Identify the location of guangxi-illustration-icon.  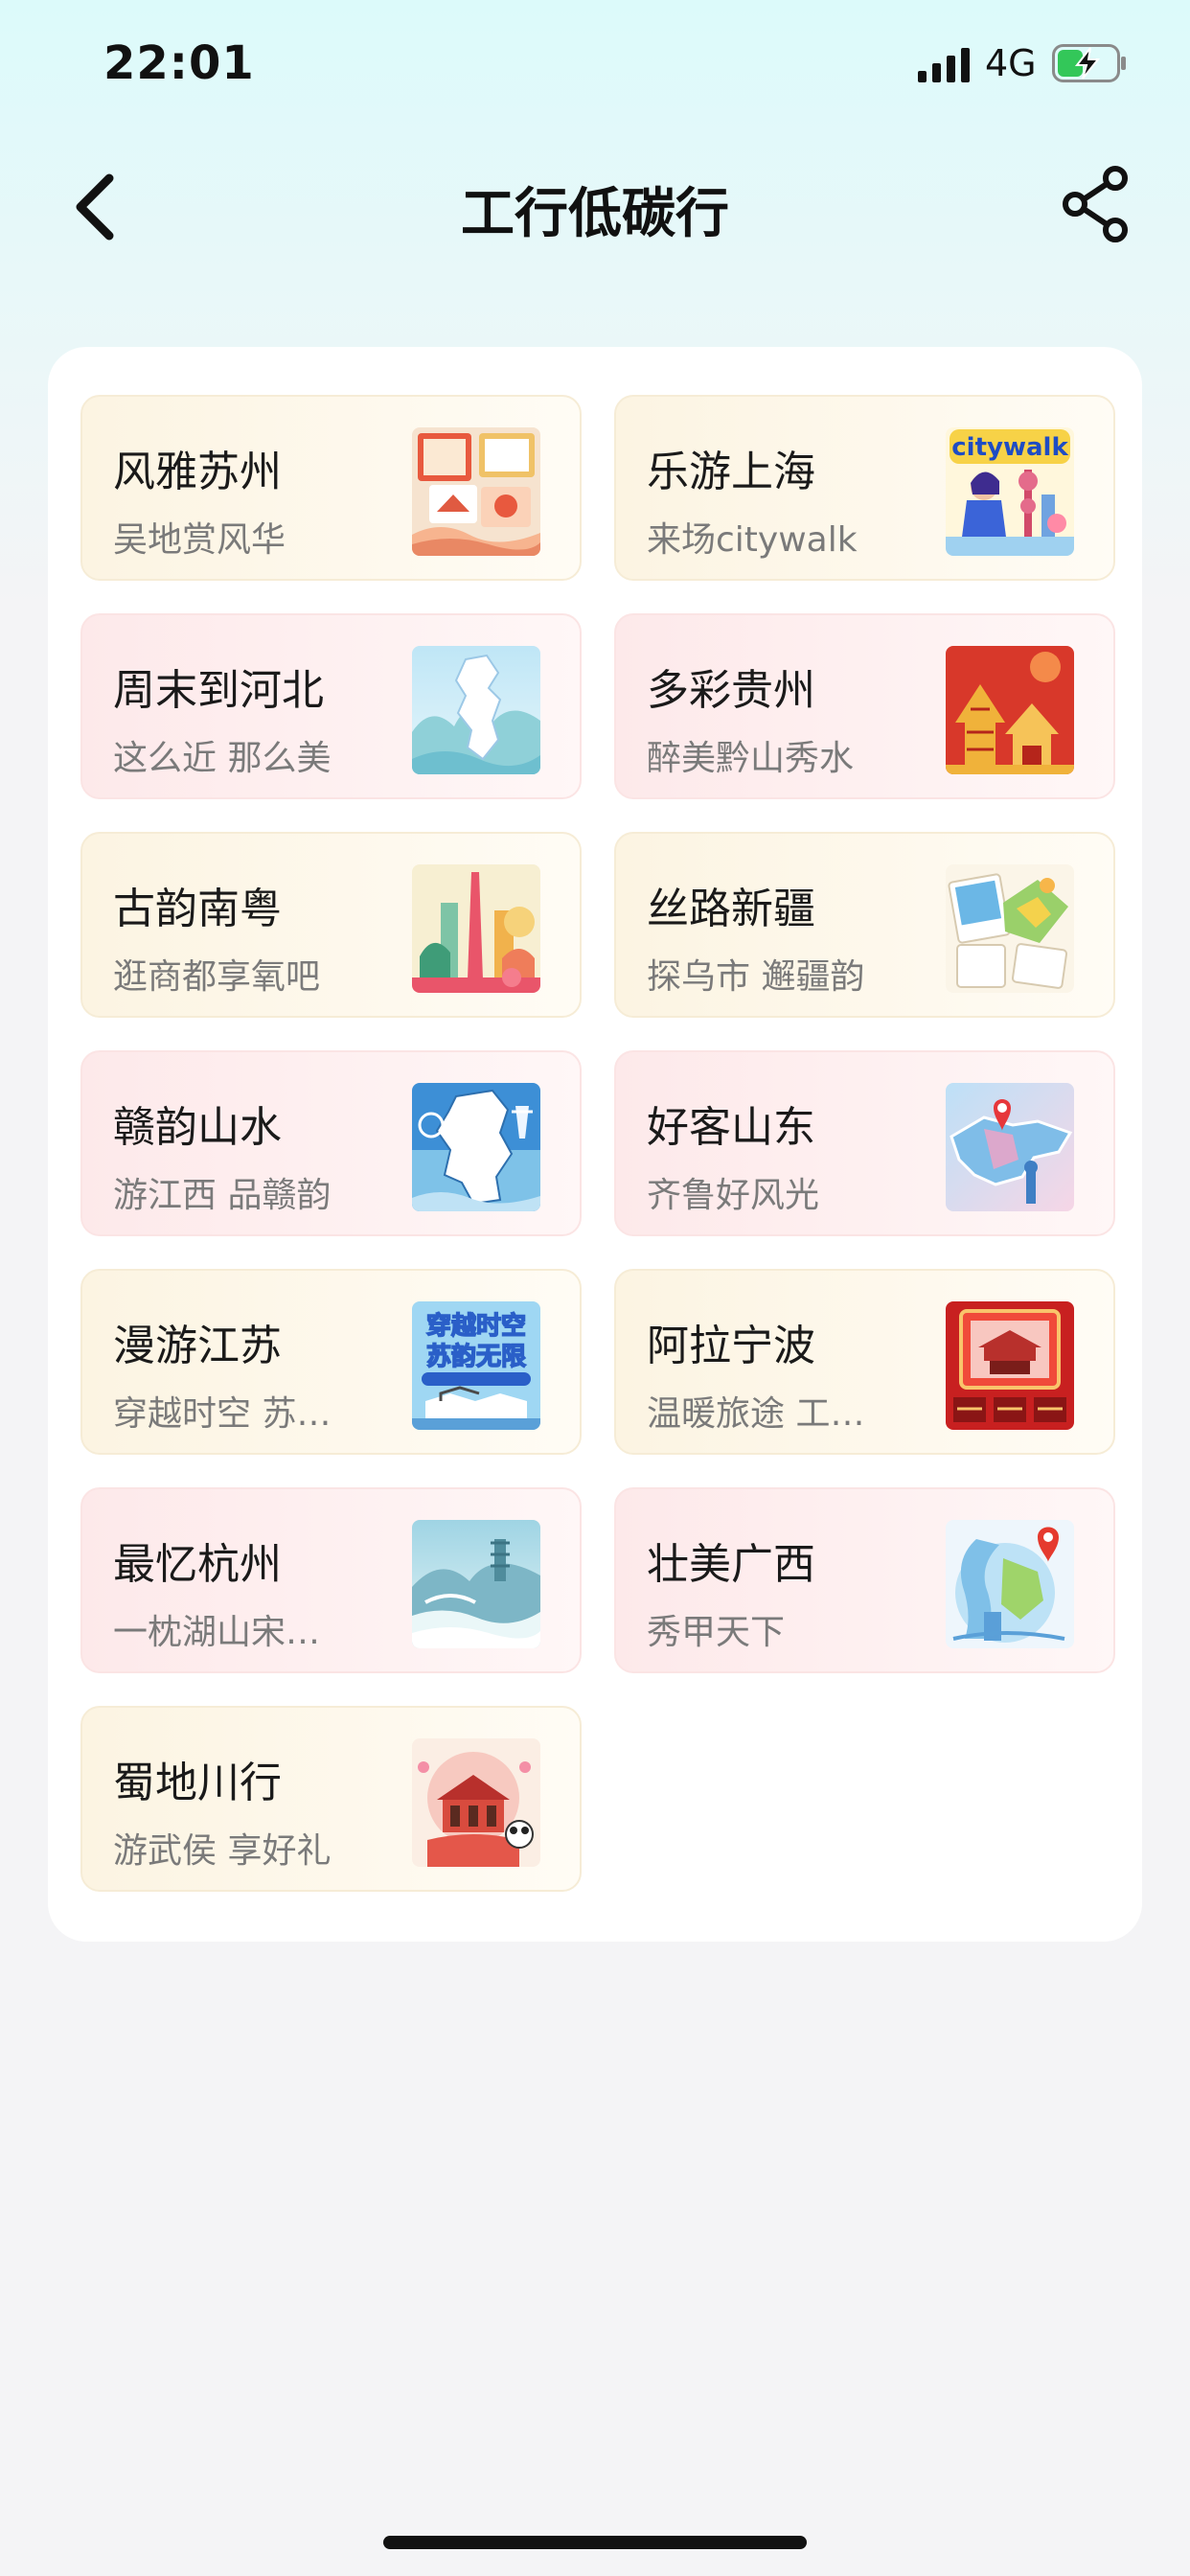
(1010, 1584).